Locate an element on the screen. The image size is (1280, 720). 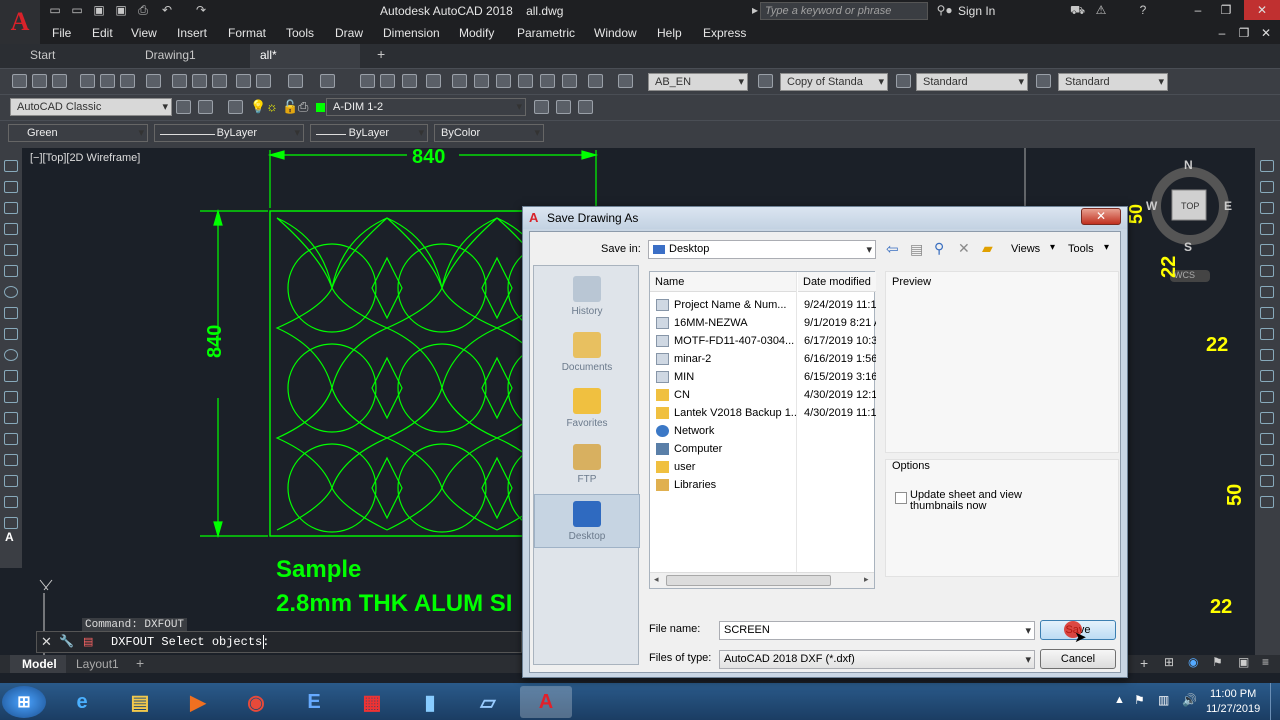
zoom-window-icon is located at coordinates (409, 81).